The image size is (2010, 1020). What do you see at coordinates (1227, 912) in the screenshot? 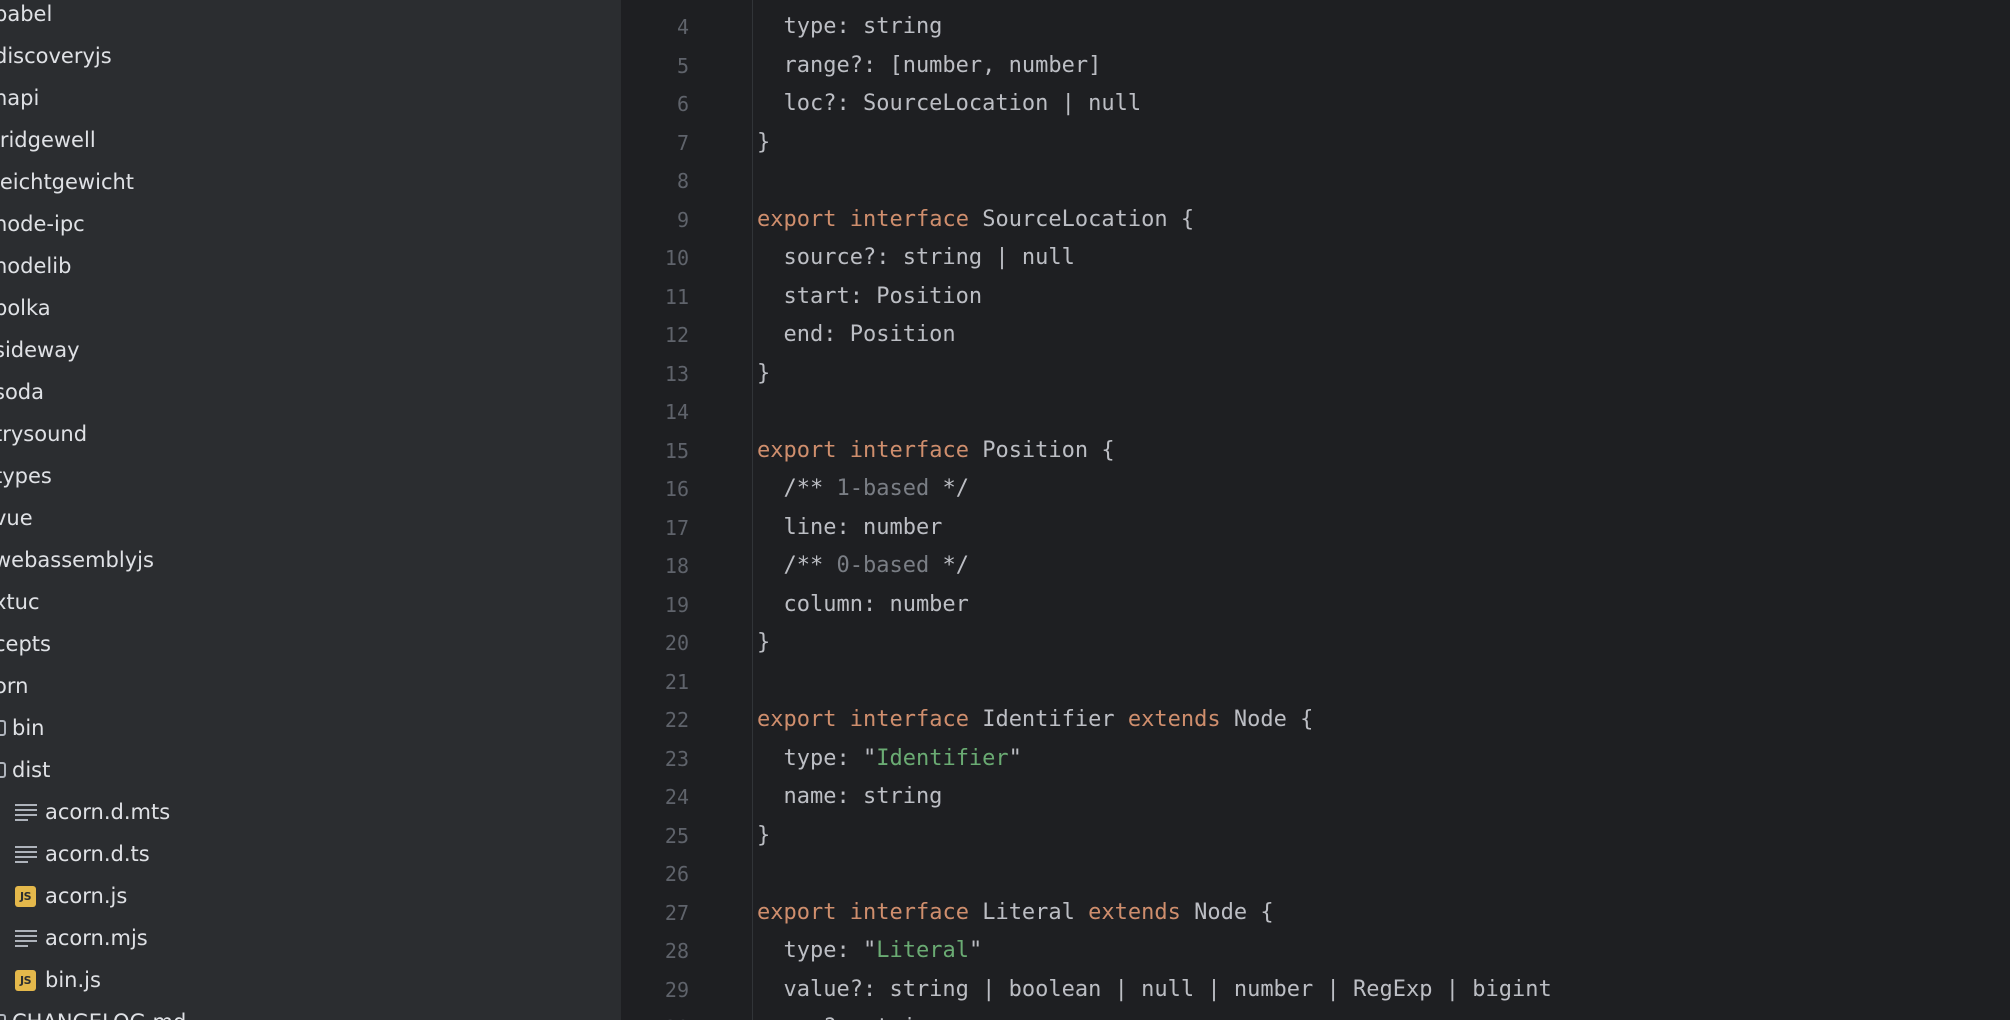
I see `code-token: Node {` at bounding box center [1227, 912].